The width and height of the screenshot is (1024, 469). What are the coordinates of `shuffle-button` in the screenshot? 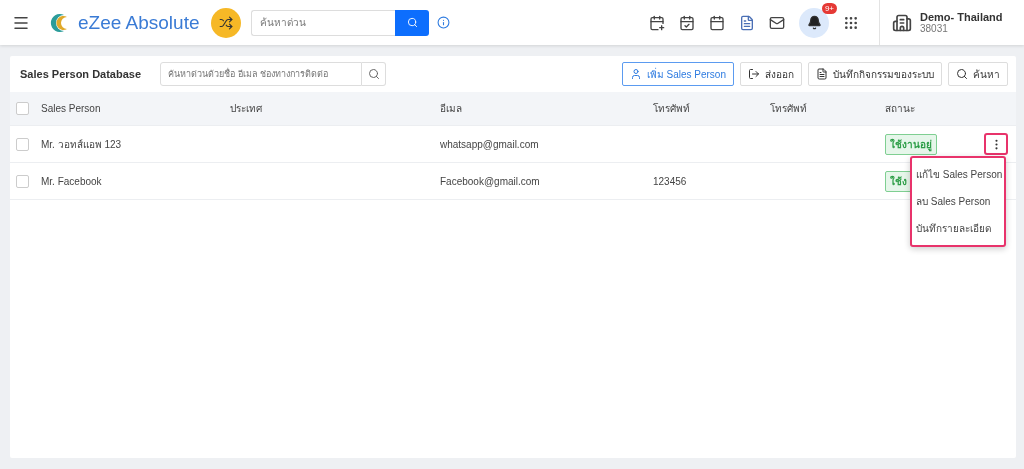 It's located at (226, 22).